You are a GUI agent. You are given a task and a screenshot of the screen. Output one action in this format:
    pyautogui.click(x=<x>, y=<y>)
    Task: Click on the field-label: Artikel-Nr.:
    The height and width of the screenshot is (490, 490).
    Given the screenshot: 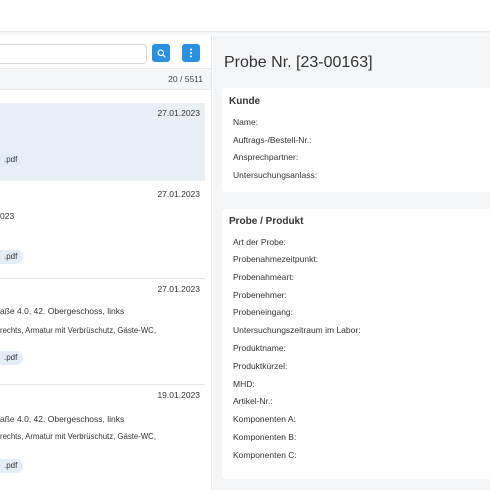 What is the action you would take?
    pyautogui.click(x=253, y=401)
    